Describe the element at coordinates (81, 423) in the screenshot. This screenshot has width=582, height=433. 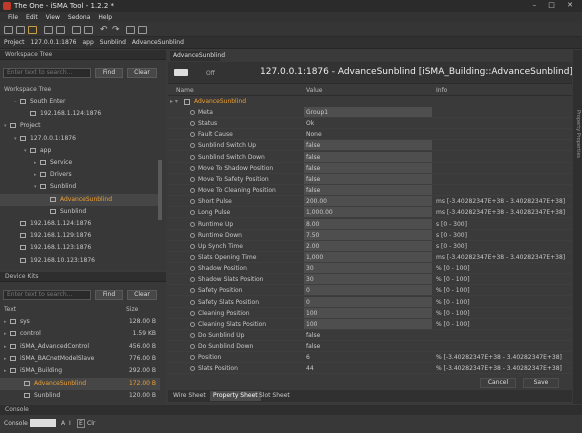
I see `console-e-button: E` at that location.